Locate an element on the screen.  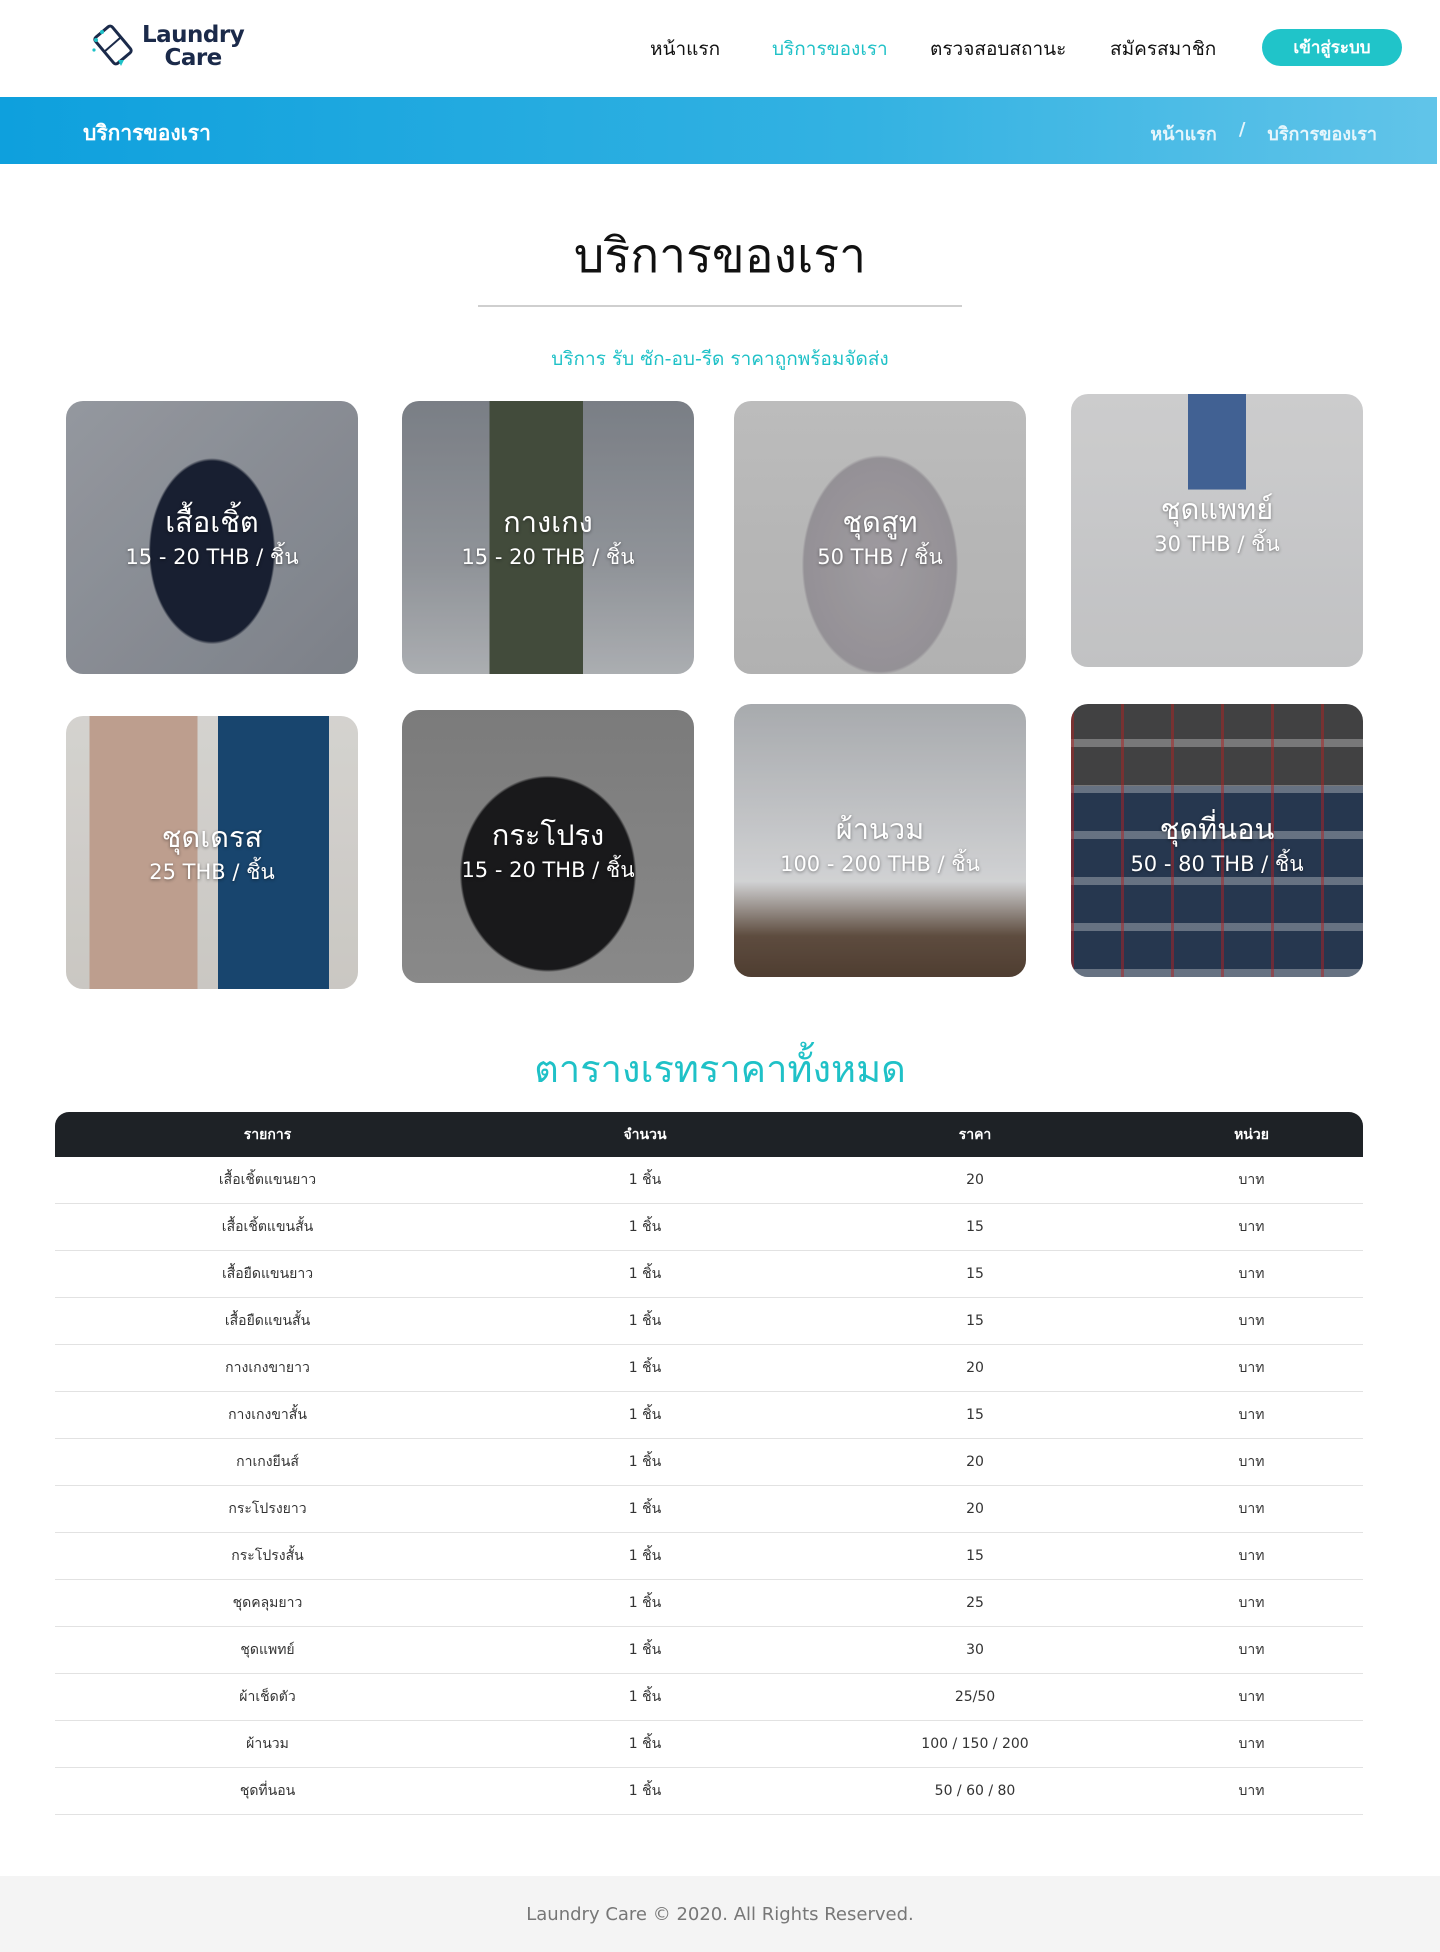
header-price: ราคา is located at coordinates (975, 1134).